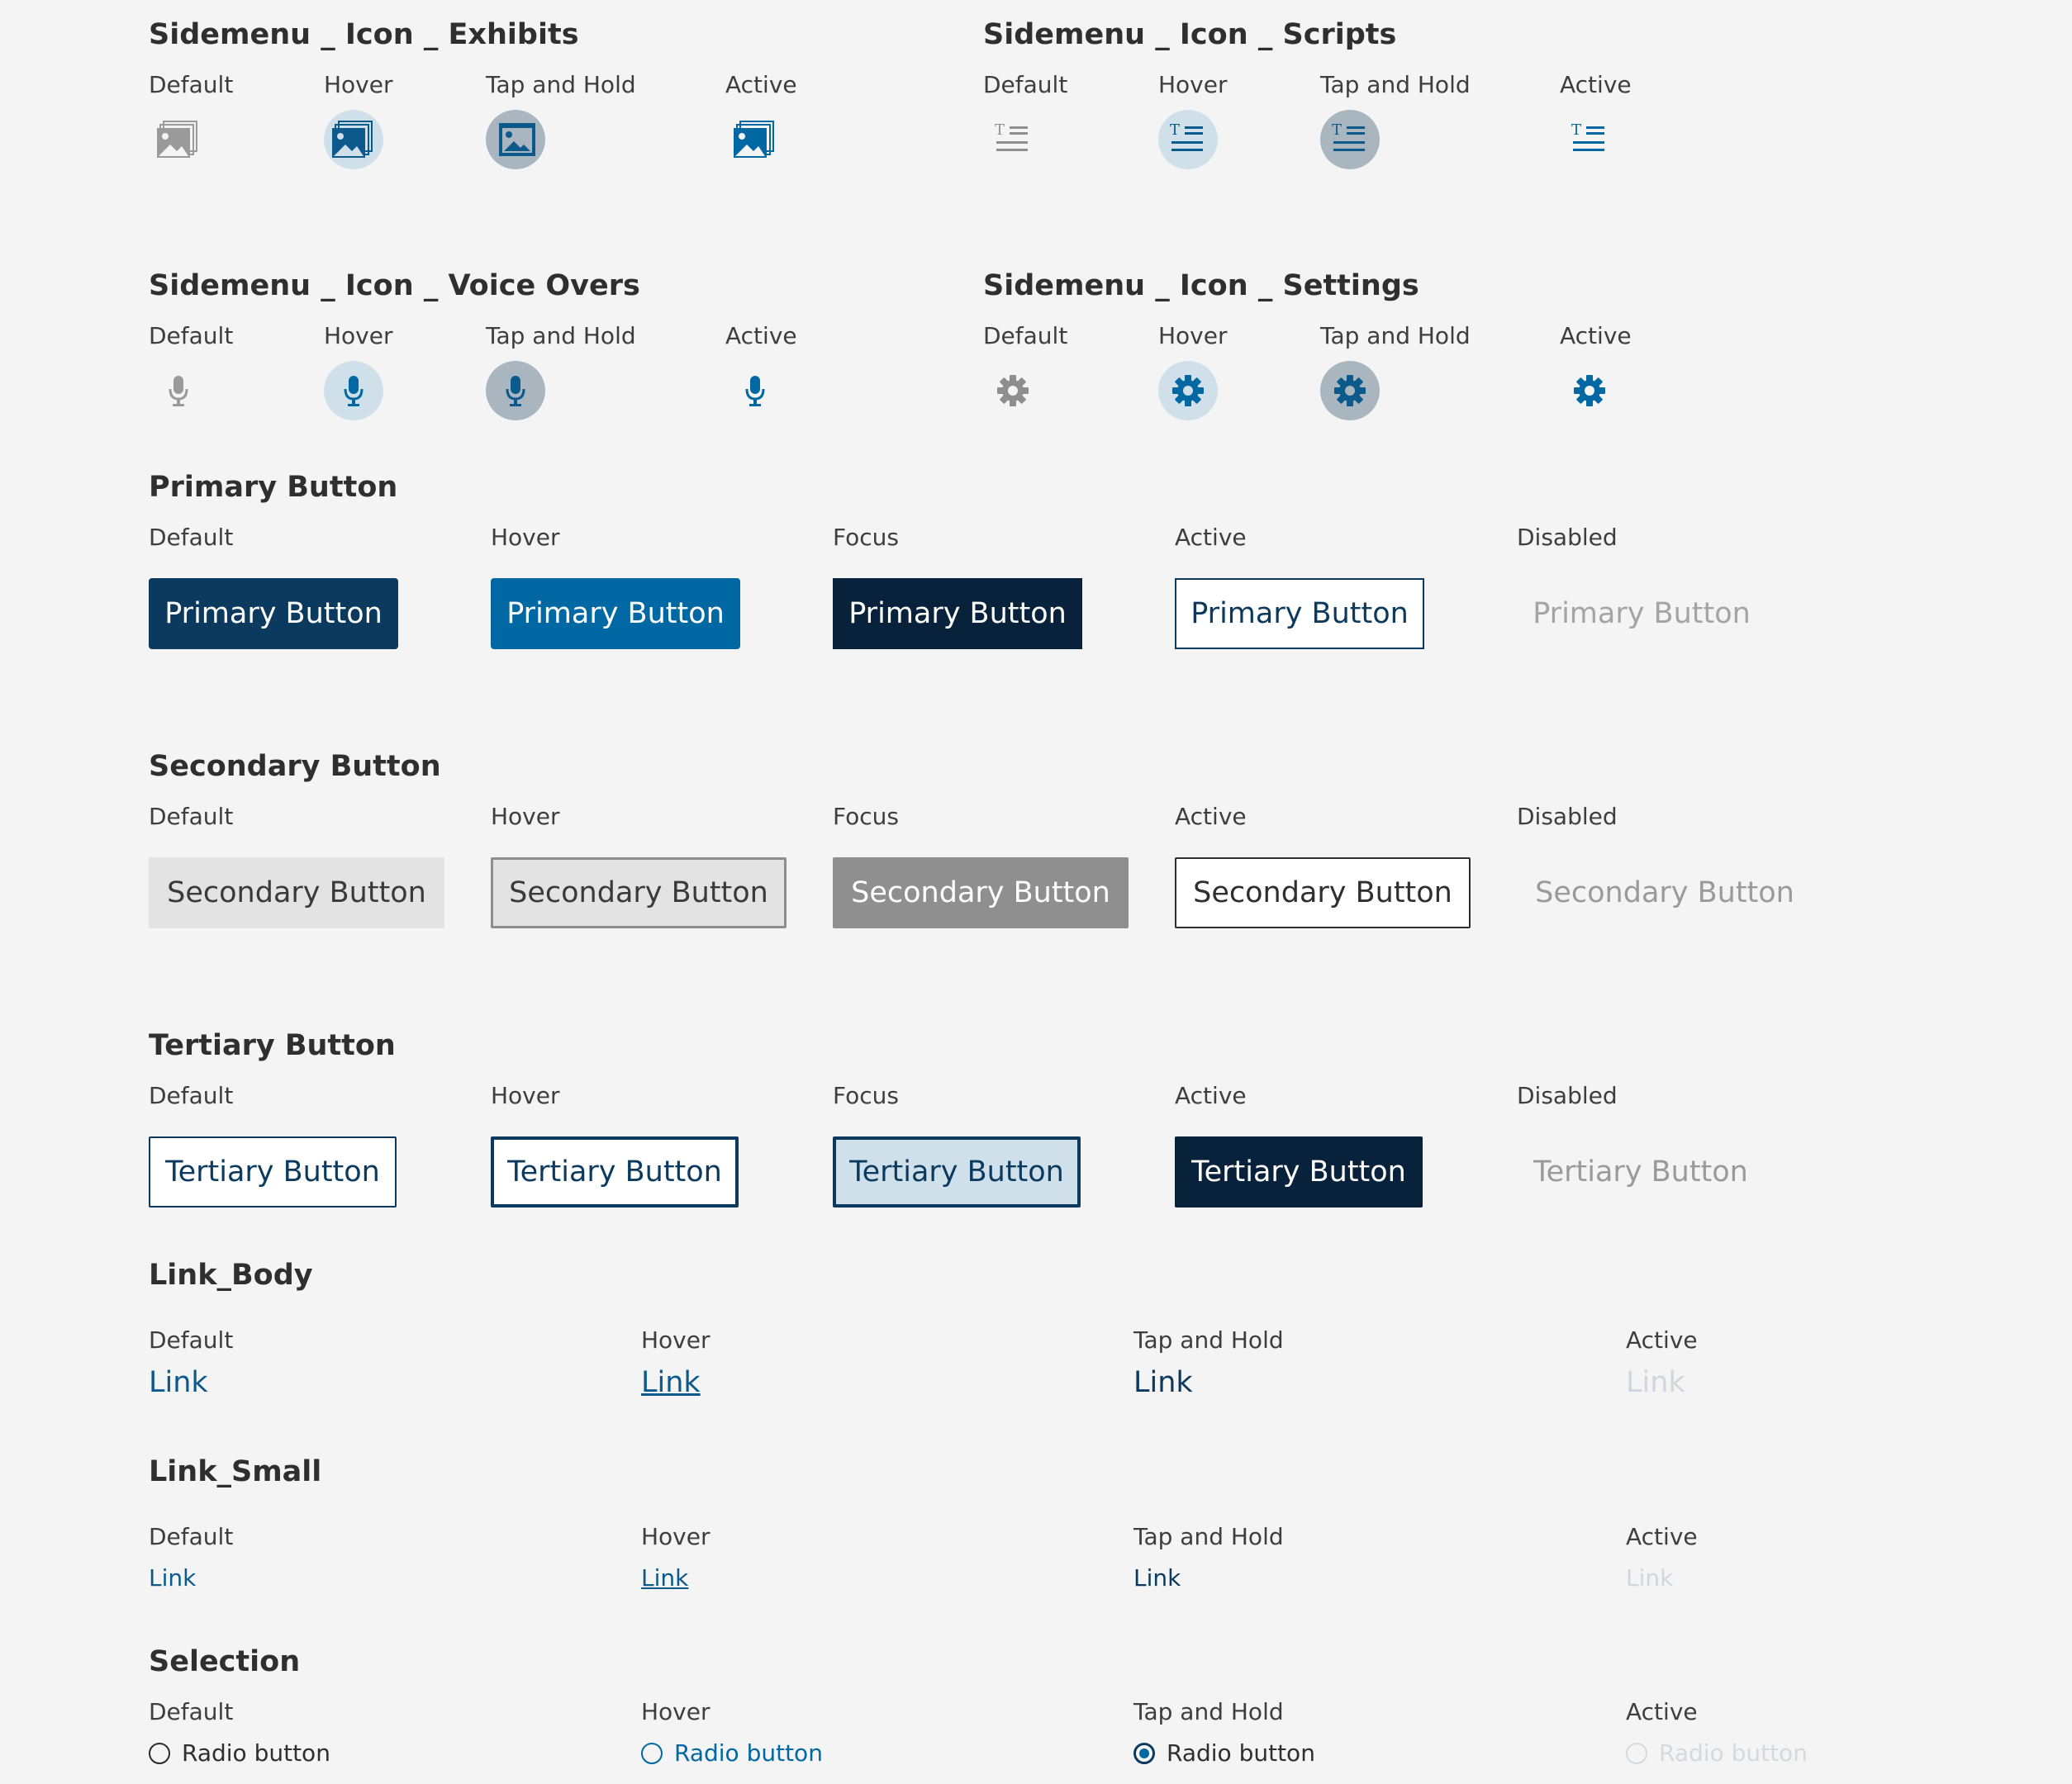 The image size is (2072, 1784). Describe the element at coordinates (364, 34) in the screenshot. I see `section-title-exhibits: Sidemenu _ Icon _ Exhibits` at that location.